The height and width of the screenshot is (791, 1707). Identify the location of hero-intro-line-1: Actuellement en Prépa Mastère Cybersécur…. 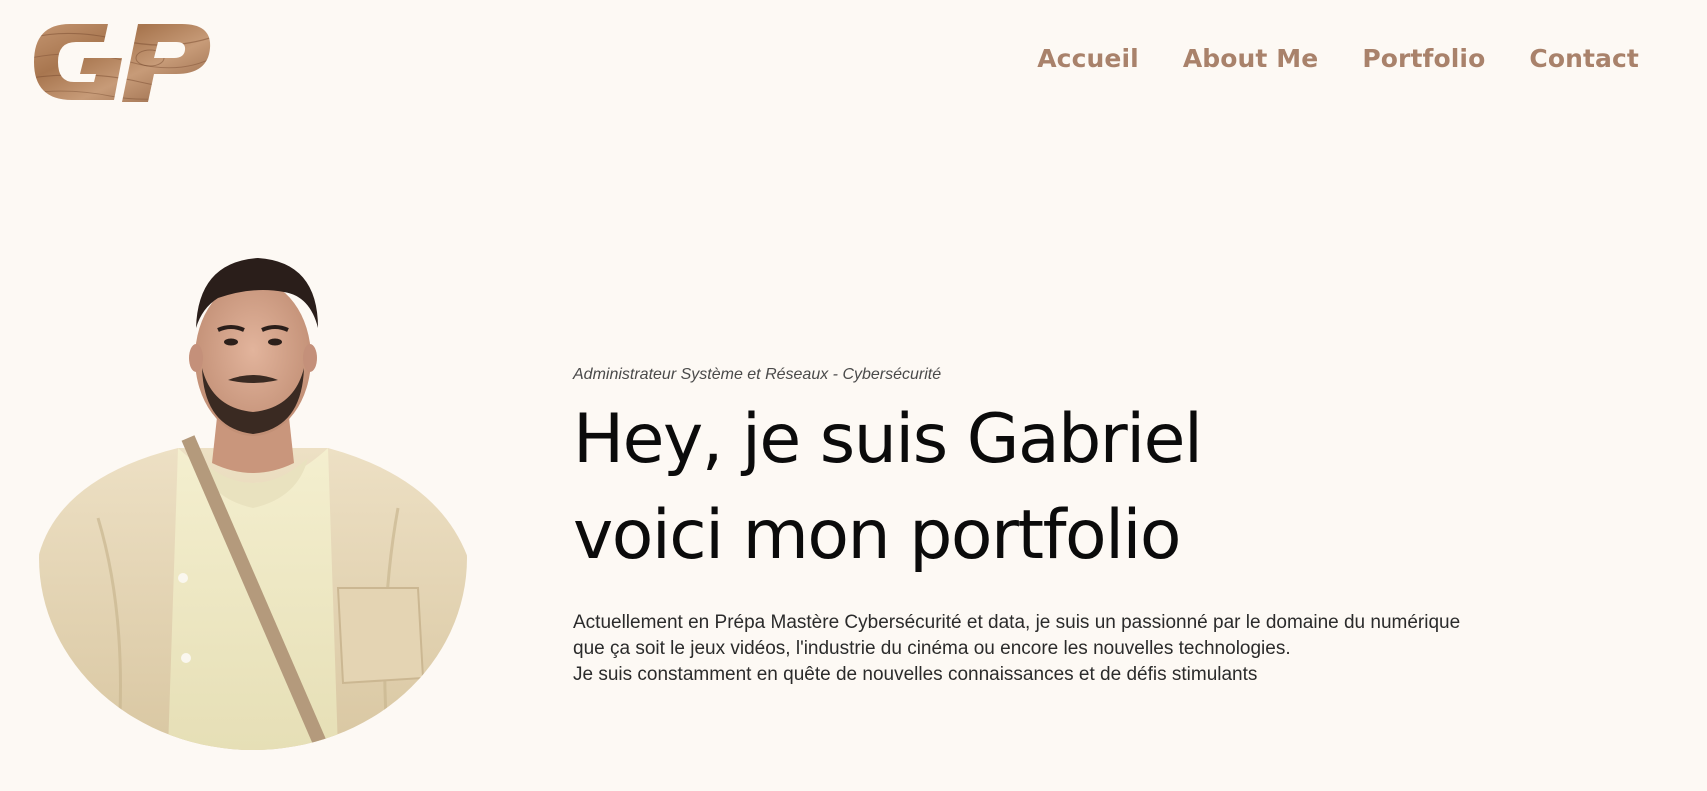
(1017, 622).